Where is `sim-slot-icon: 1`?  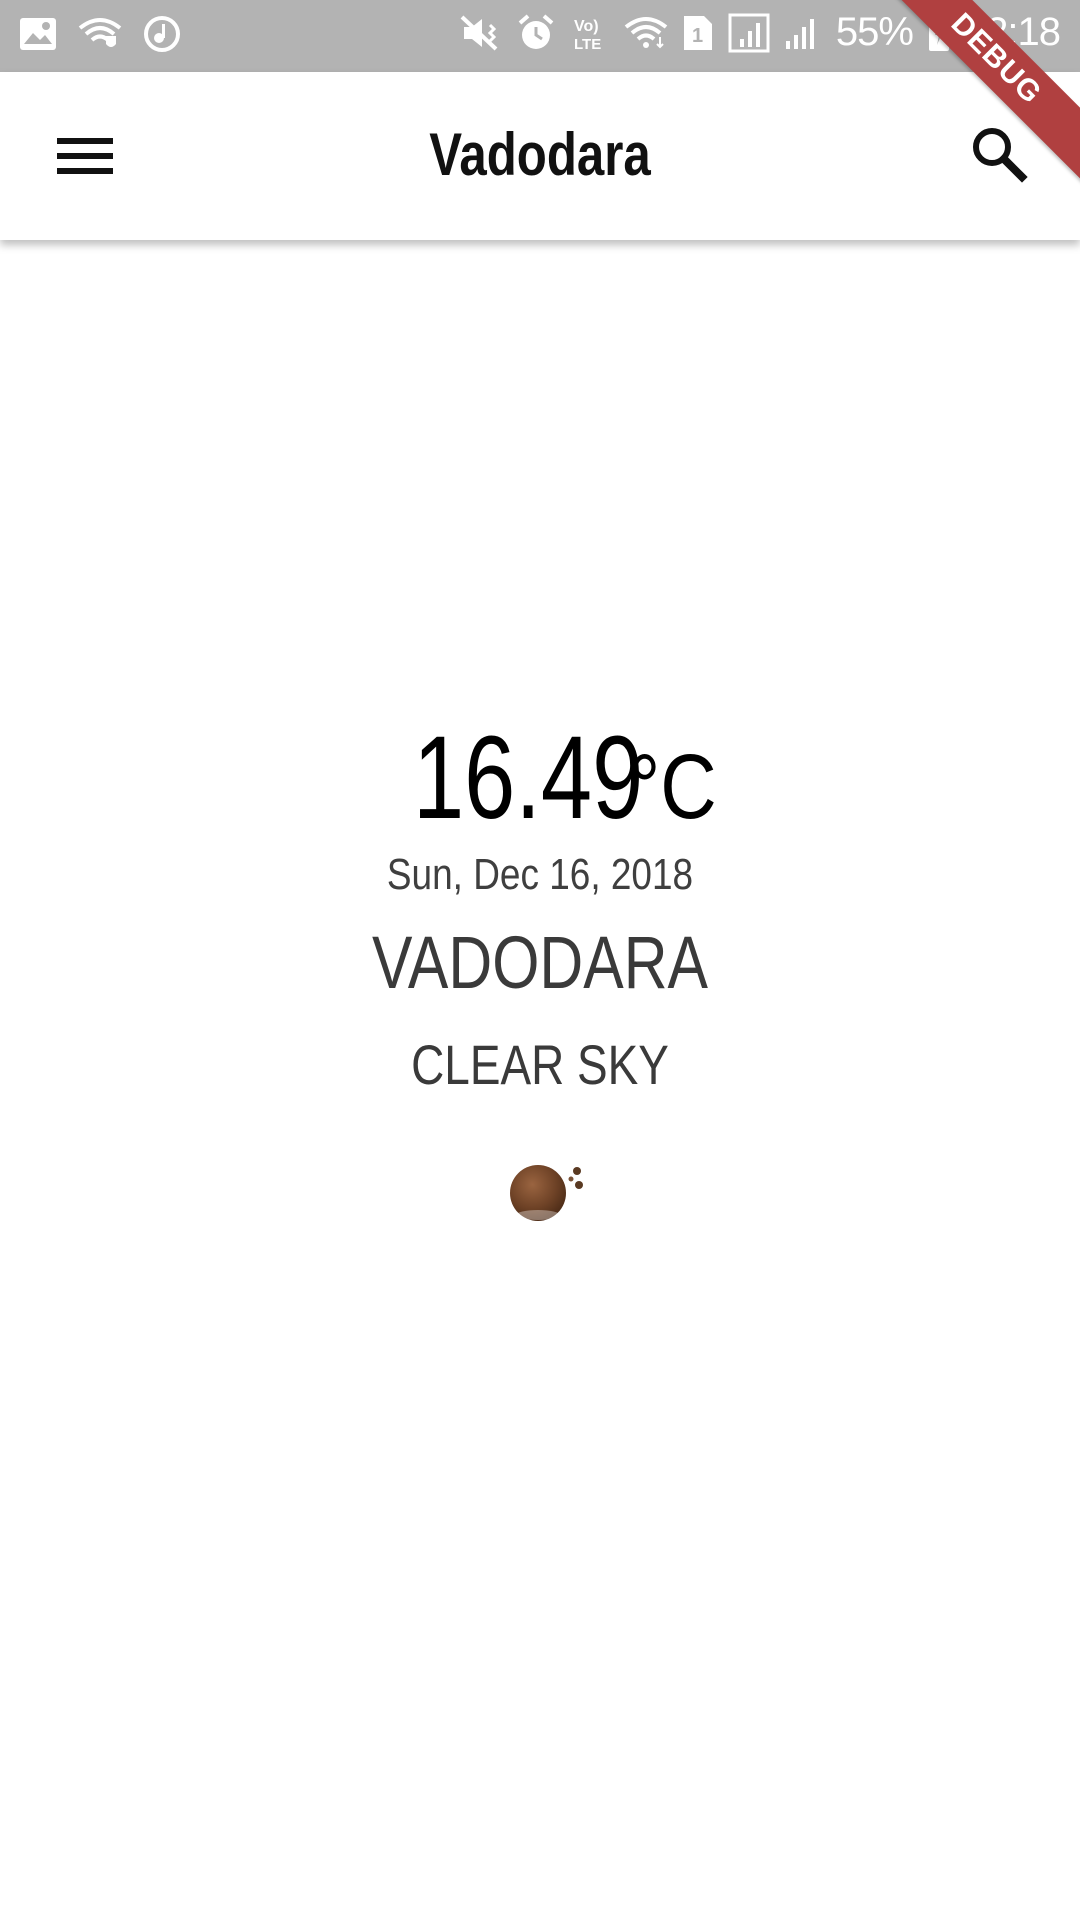
sim-slot-icon: 1 is located at coordinates (698, 33).